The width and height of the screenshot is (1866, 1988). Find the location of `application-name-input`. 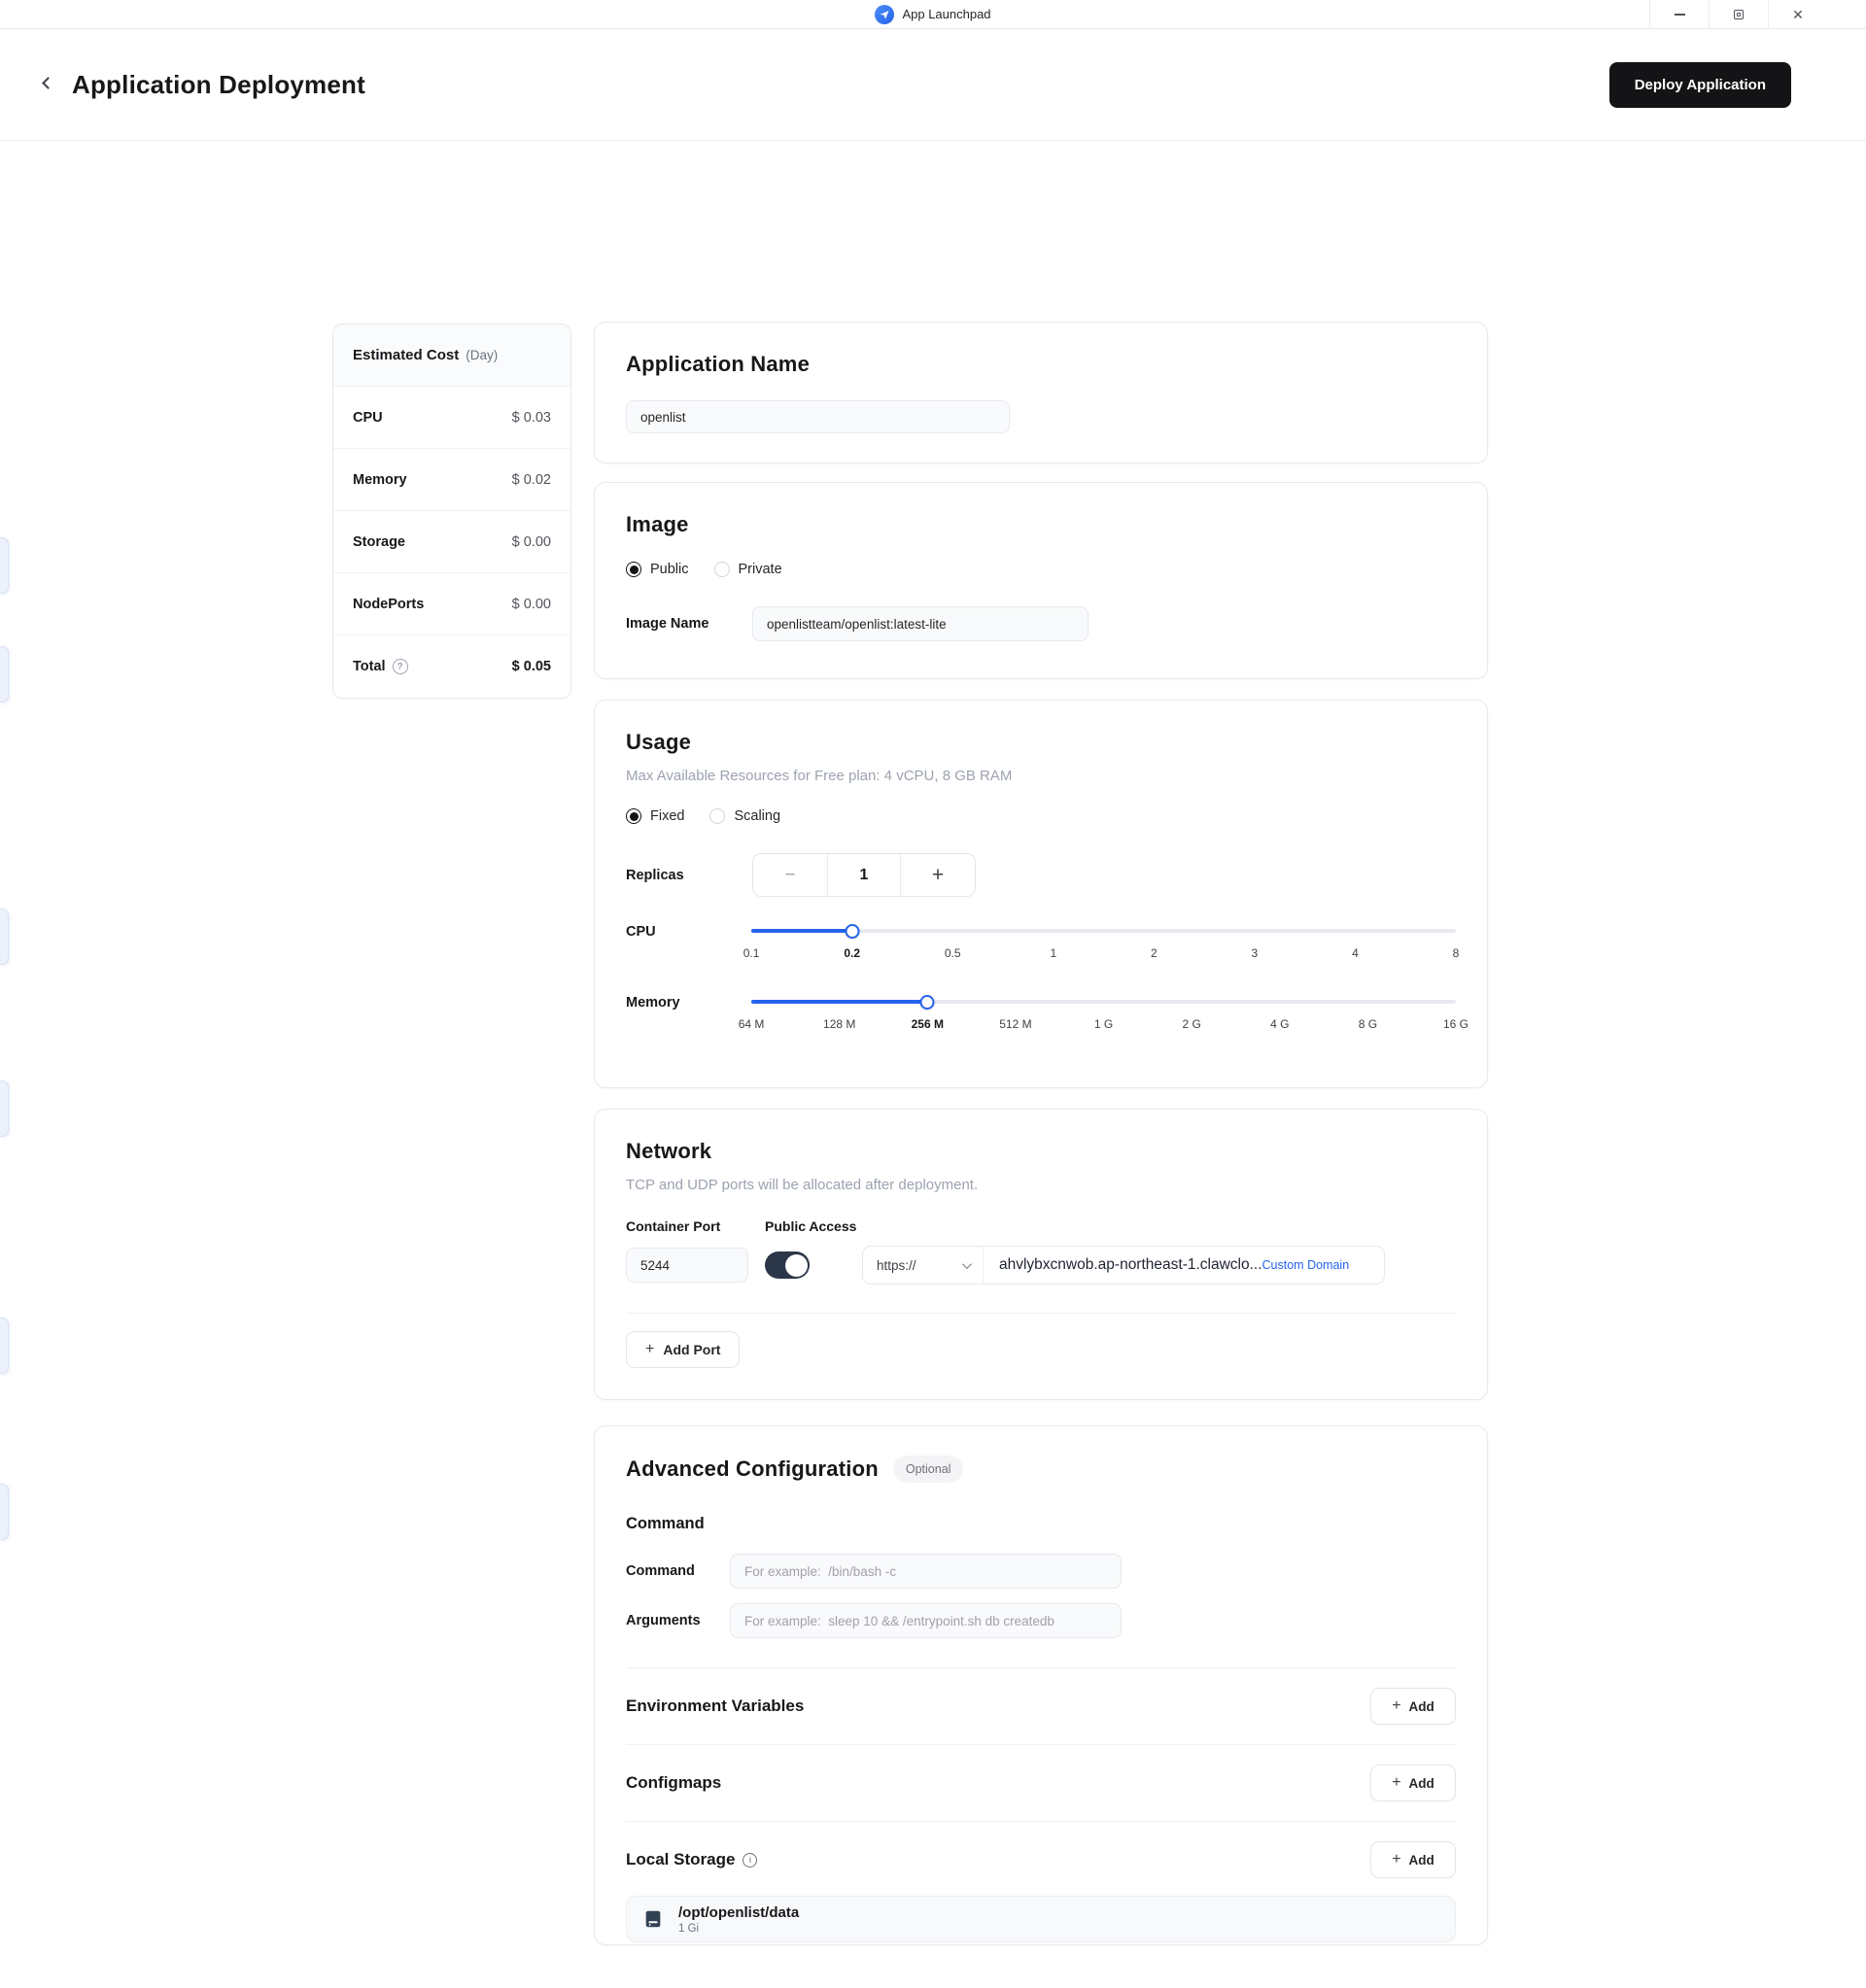

application-name-input is located at coordinates (818, 417).